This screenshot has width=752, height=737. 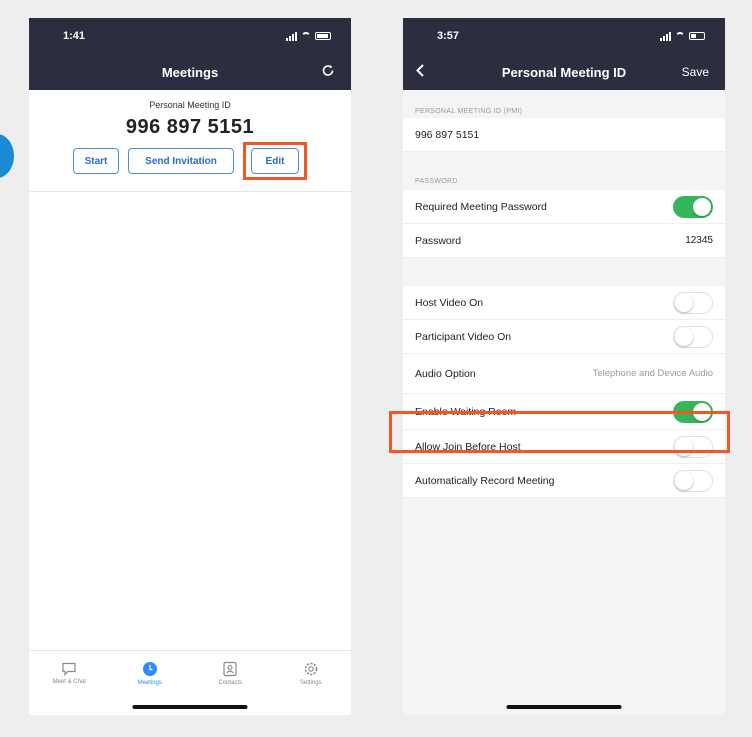 What do you see at coordinates (564, 374) in the screenshot?
I see `audio-option-row: Audio Option Telephone and Device Audio` at bounding box center [564, 374].